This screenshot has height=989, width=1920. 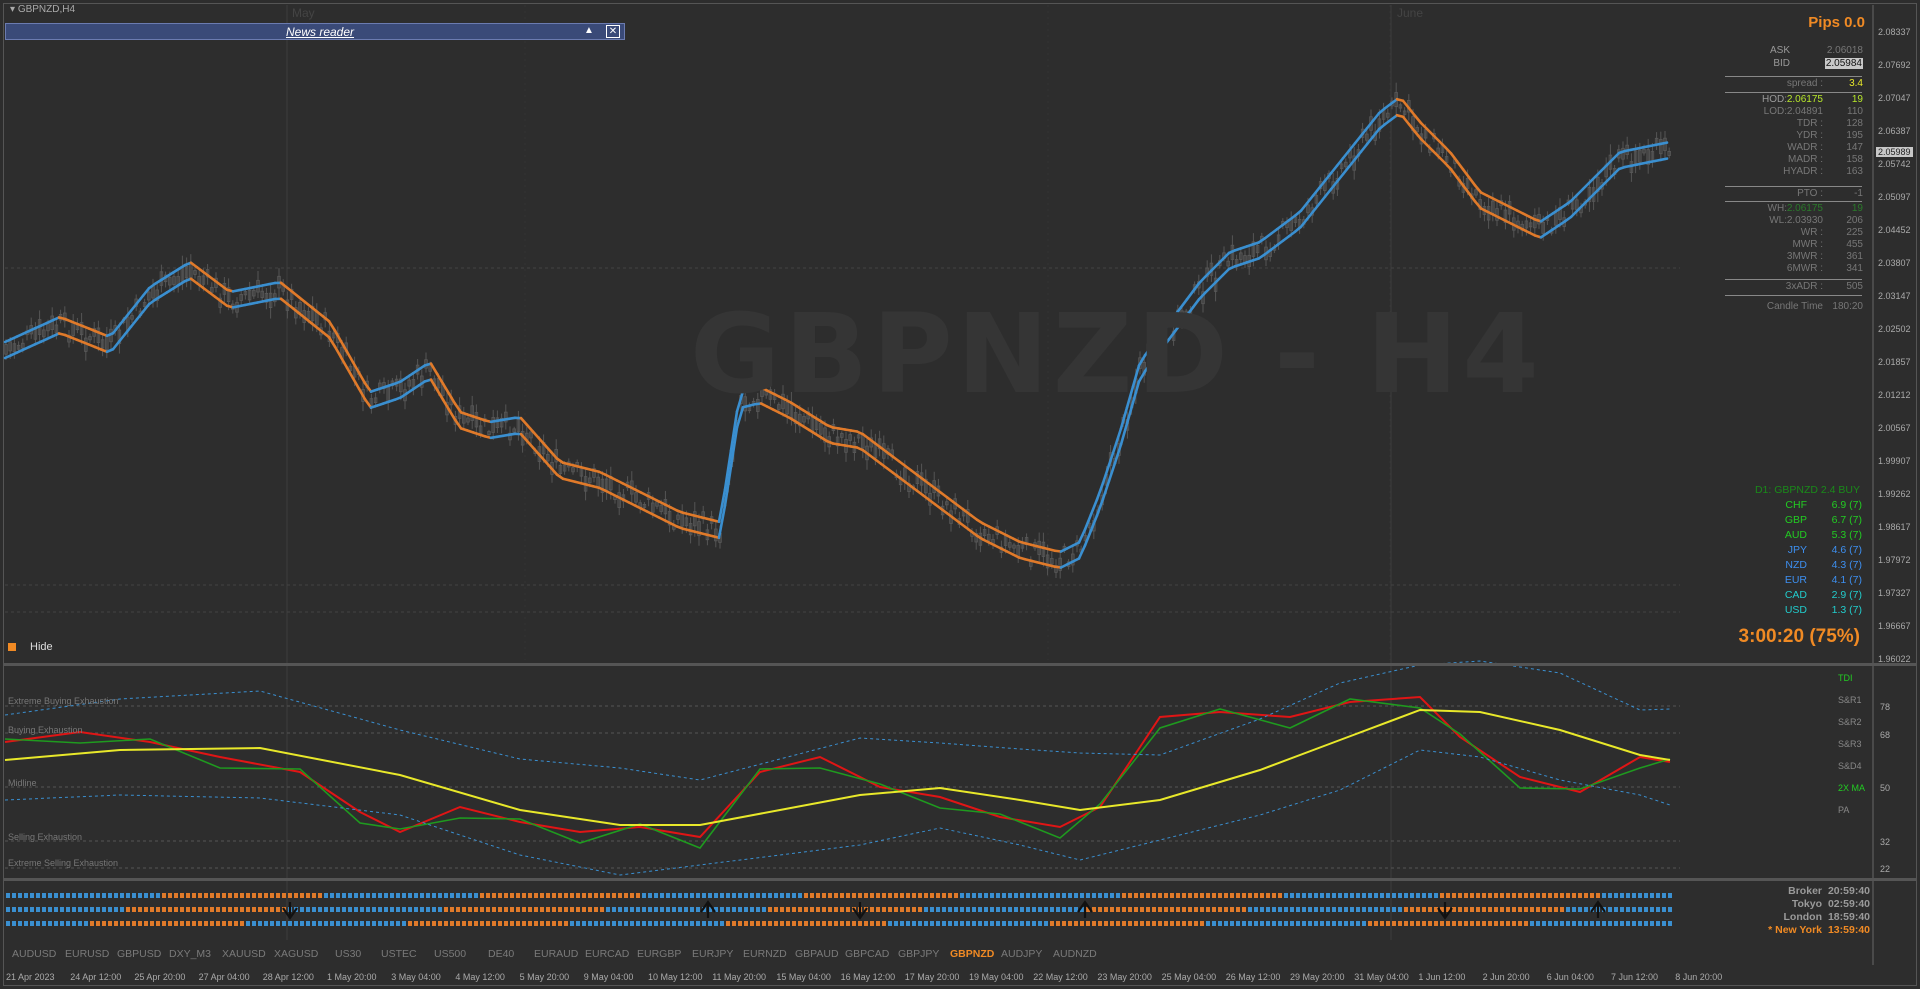 What do you see at coordinates (450, 954) in the screenshot?
I see `symbol-tab: US500` at bounding box center [450, 954].